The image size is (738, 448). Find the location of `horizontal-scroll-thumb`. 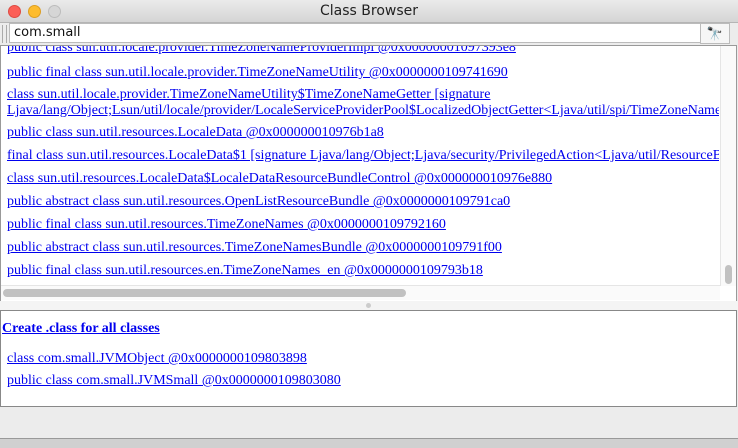

horizontal-scroll-thumb is located at coordinates (204, 293).